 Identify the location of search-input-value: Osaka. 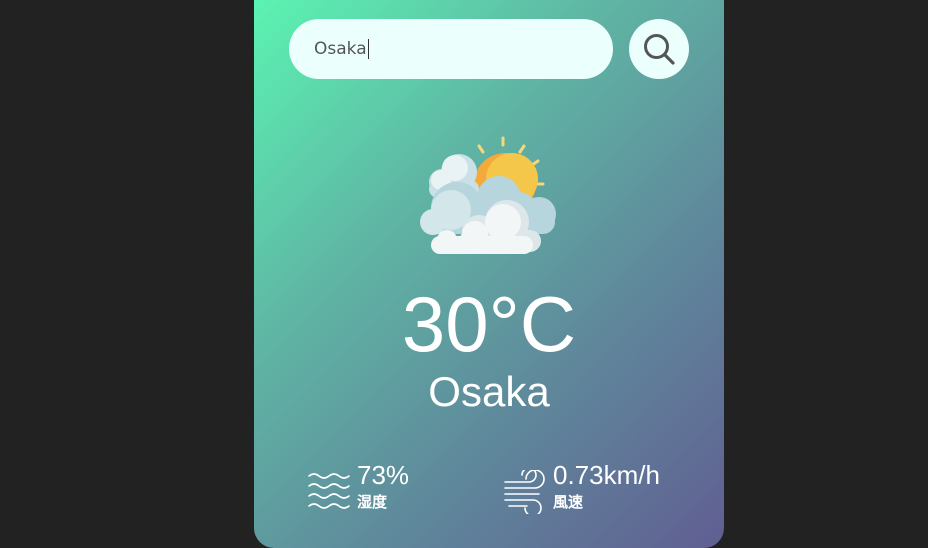
(340, 49).